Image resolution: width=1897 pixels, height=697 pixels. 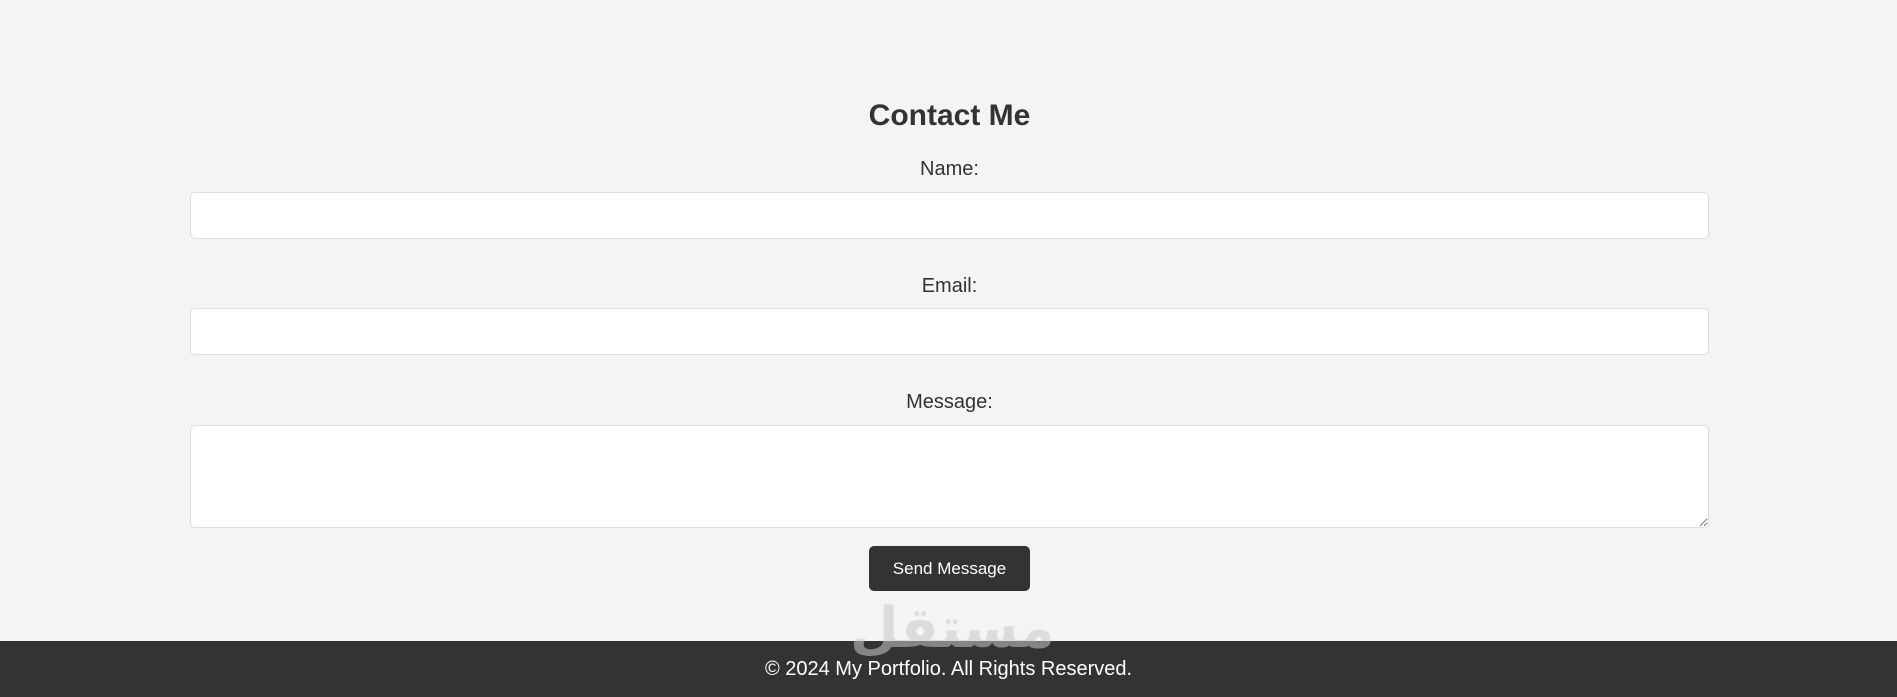 What do you see at coordinates (949, 215) in the screenshot?
I see `name-input` at bounding box center [949, 215].